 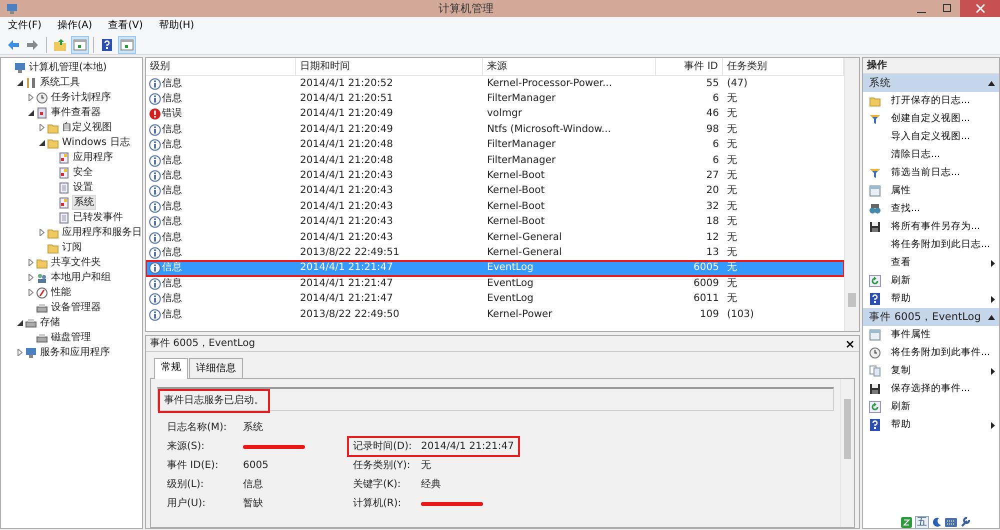 I want to click on table-row: 信息 2014/4/1 21:20:52 Kernel-Processor-Power... 55 (47), so click(x=495, y=84).